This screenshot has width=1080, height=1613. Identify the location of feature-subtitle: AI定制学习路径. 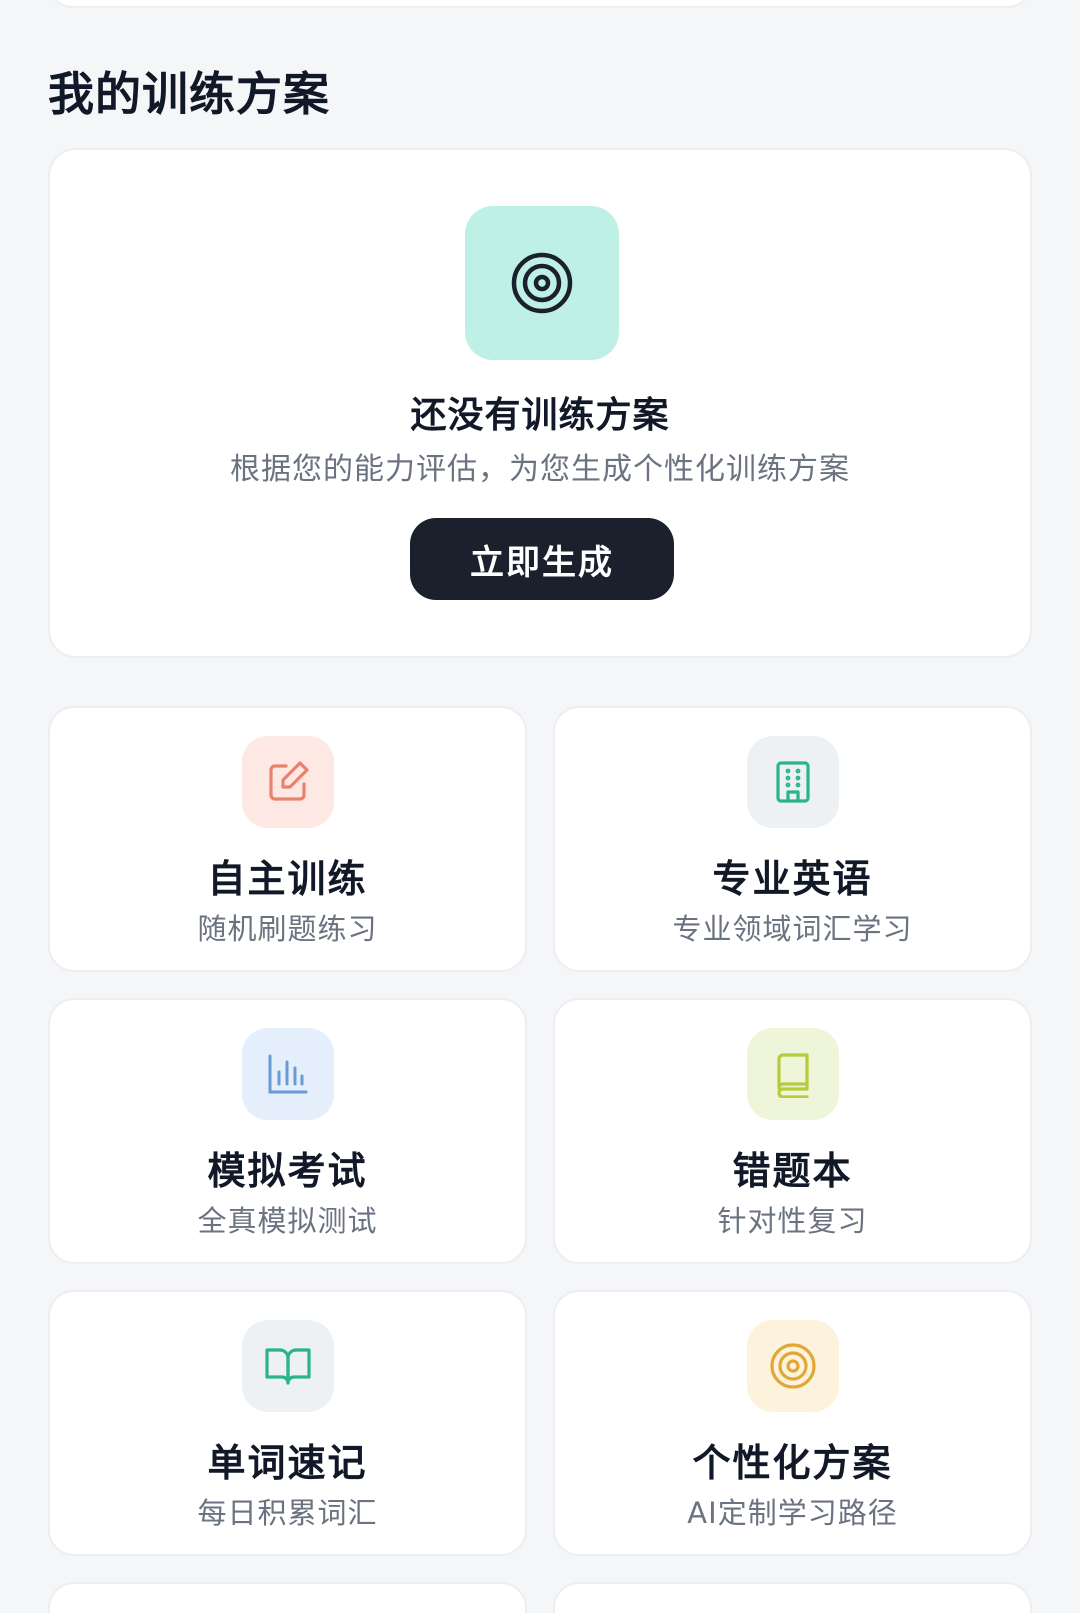
(792, 1513).